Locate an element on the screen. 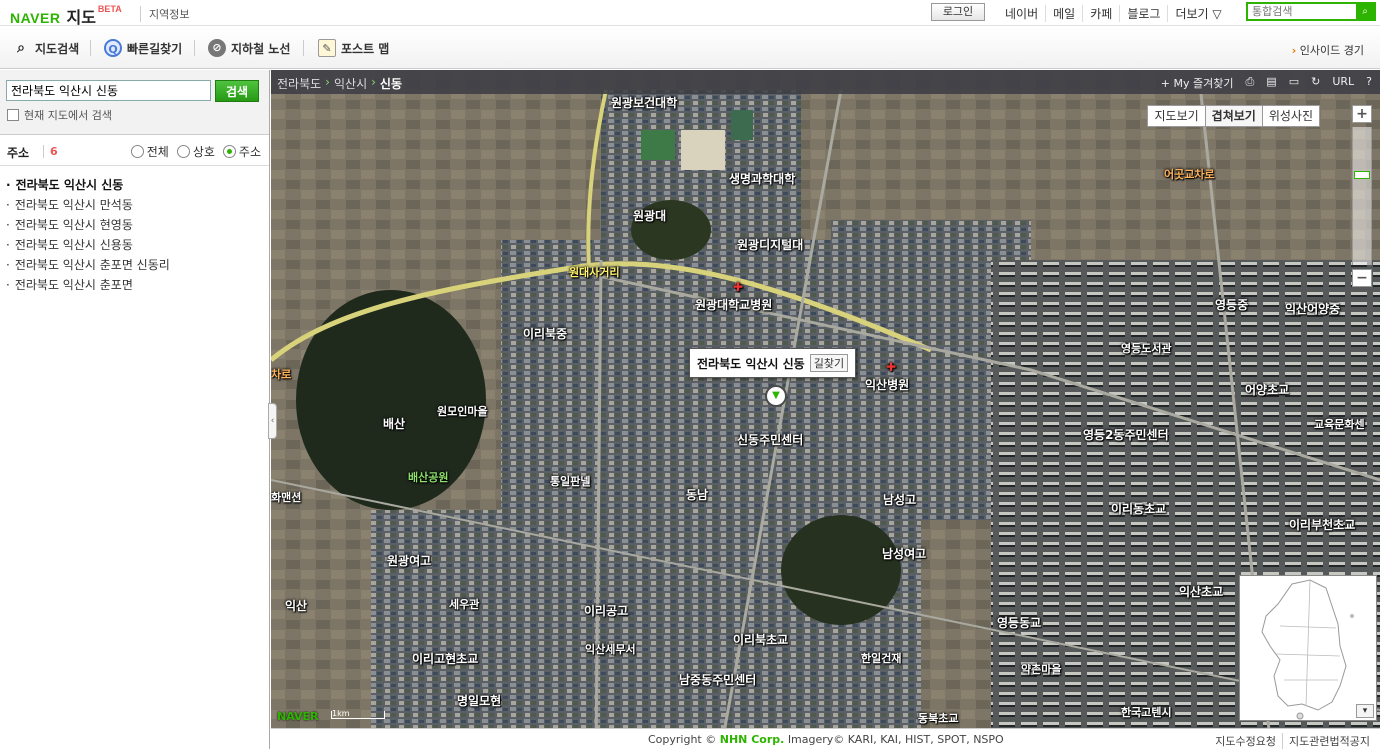  map-label: 원대사거리 is located at coordinates (594, 272).